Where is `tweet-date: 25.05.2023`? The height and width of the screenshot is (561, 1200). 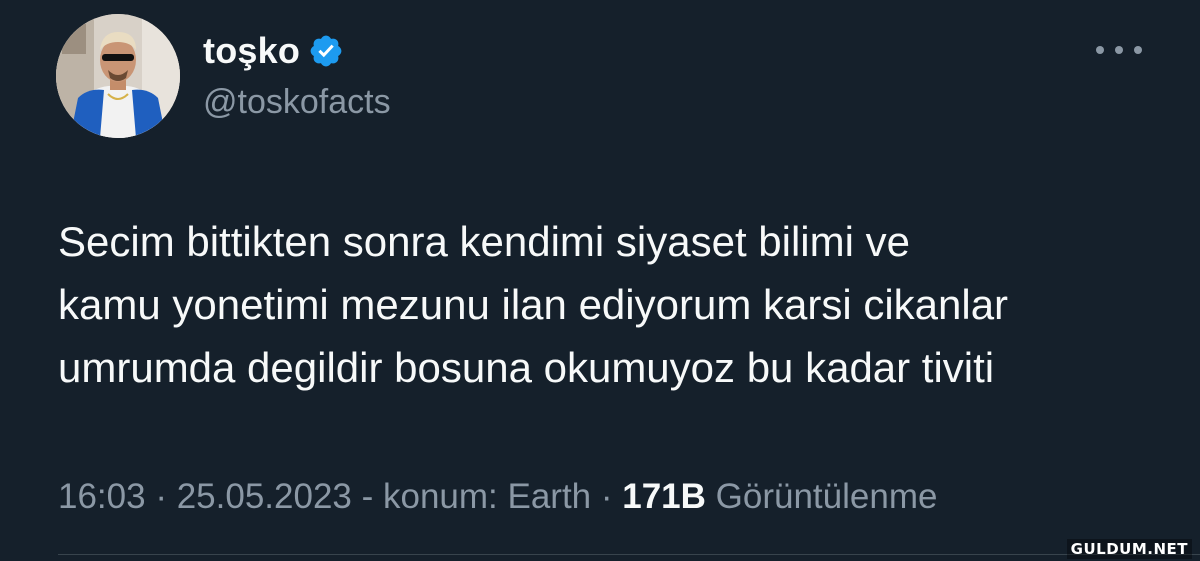
tweet-date: 25.05.2023 is located at coordinates (264, 496).